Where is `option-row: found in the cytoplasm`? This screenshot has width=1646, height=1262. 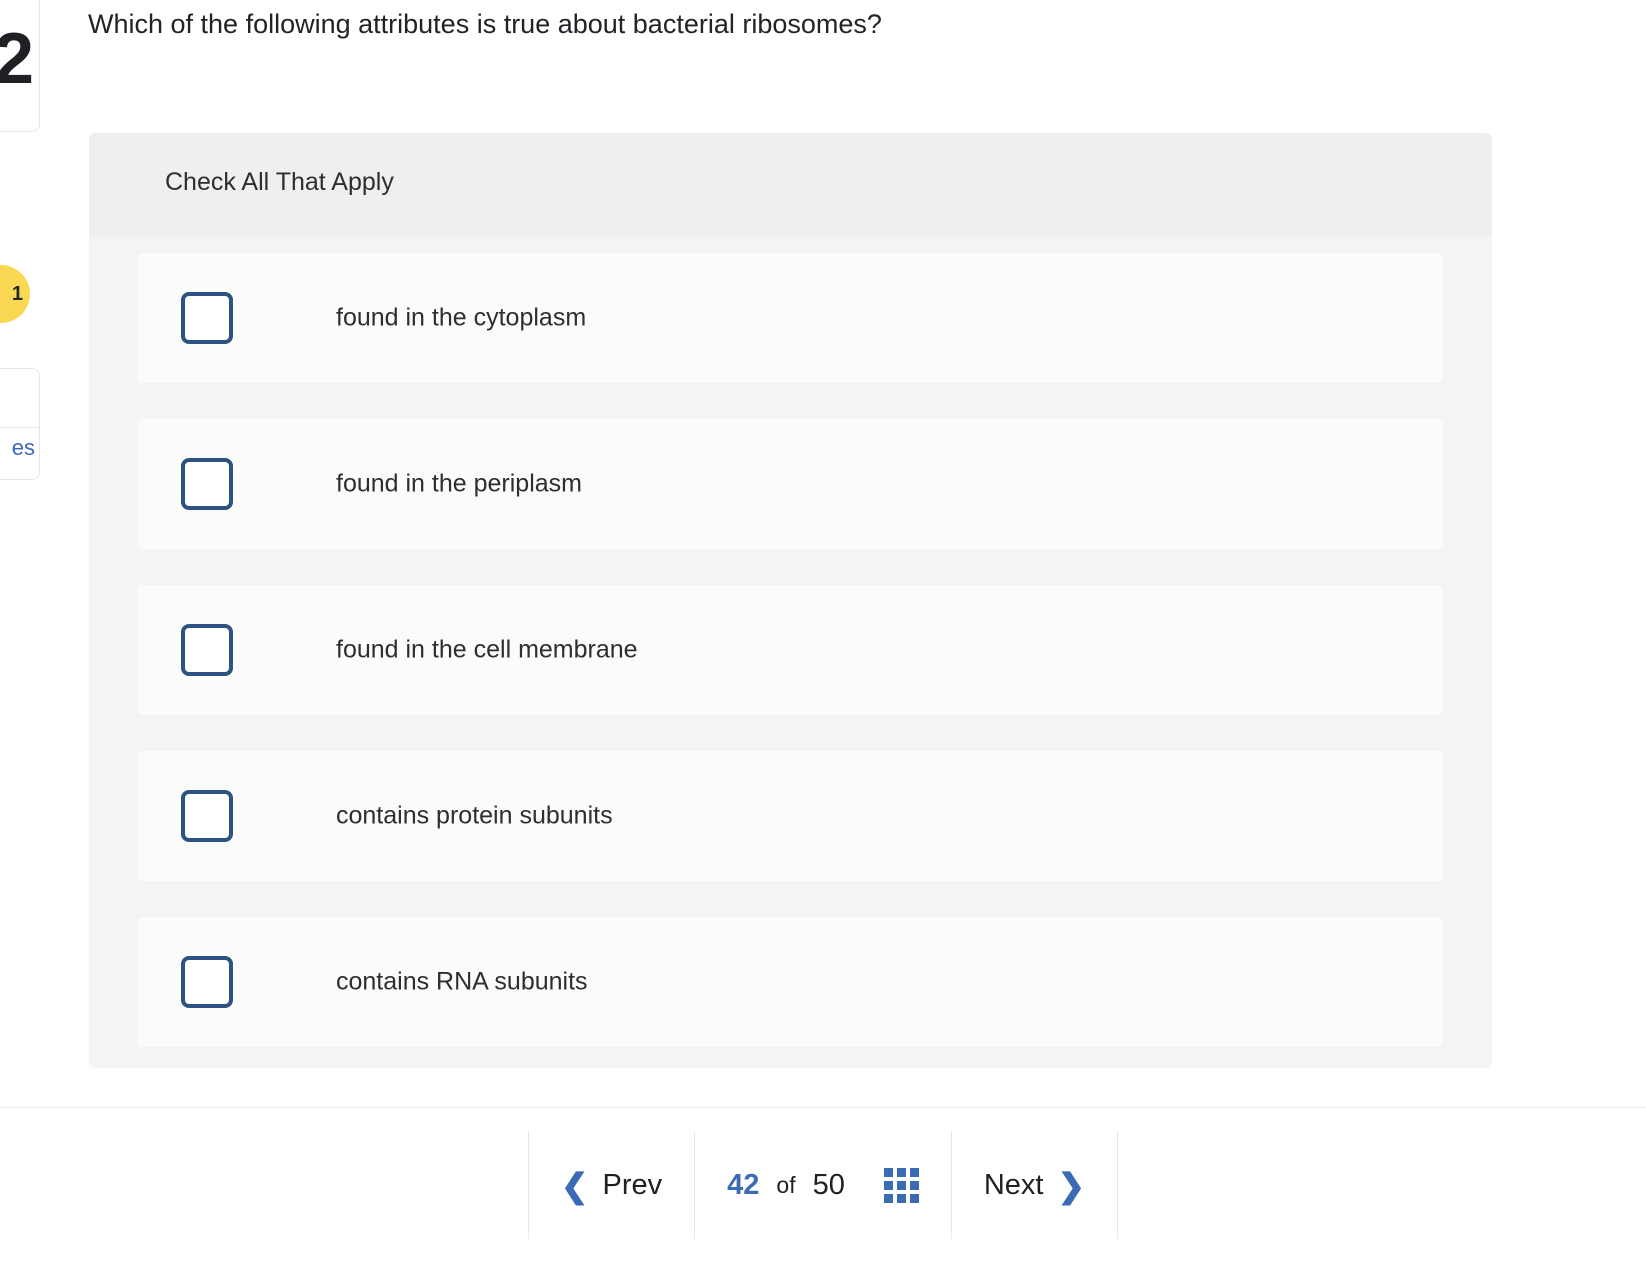
option-row: found in the cytoplasm is located at coordinates (790, 318).